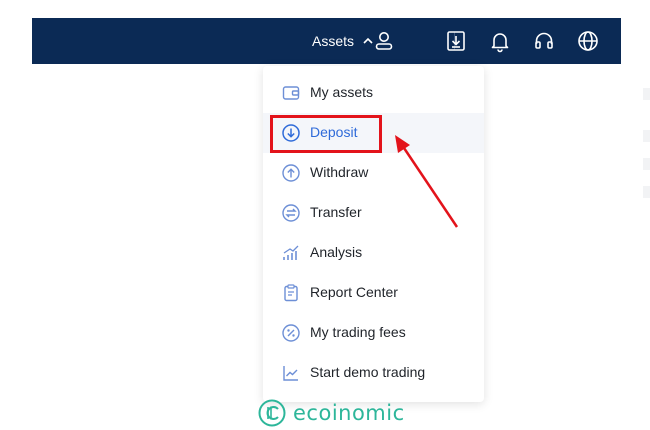 This screenshot has width=650, height=430. Describe the element at coordinates (326, 134) in the screenshot. I see `deposit-highlight-box` at that location.